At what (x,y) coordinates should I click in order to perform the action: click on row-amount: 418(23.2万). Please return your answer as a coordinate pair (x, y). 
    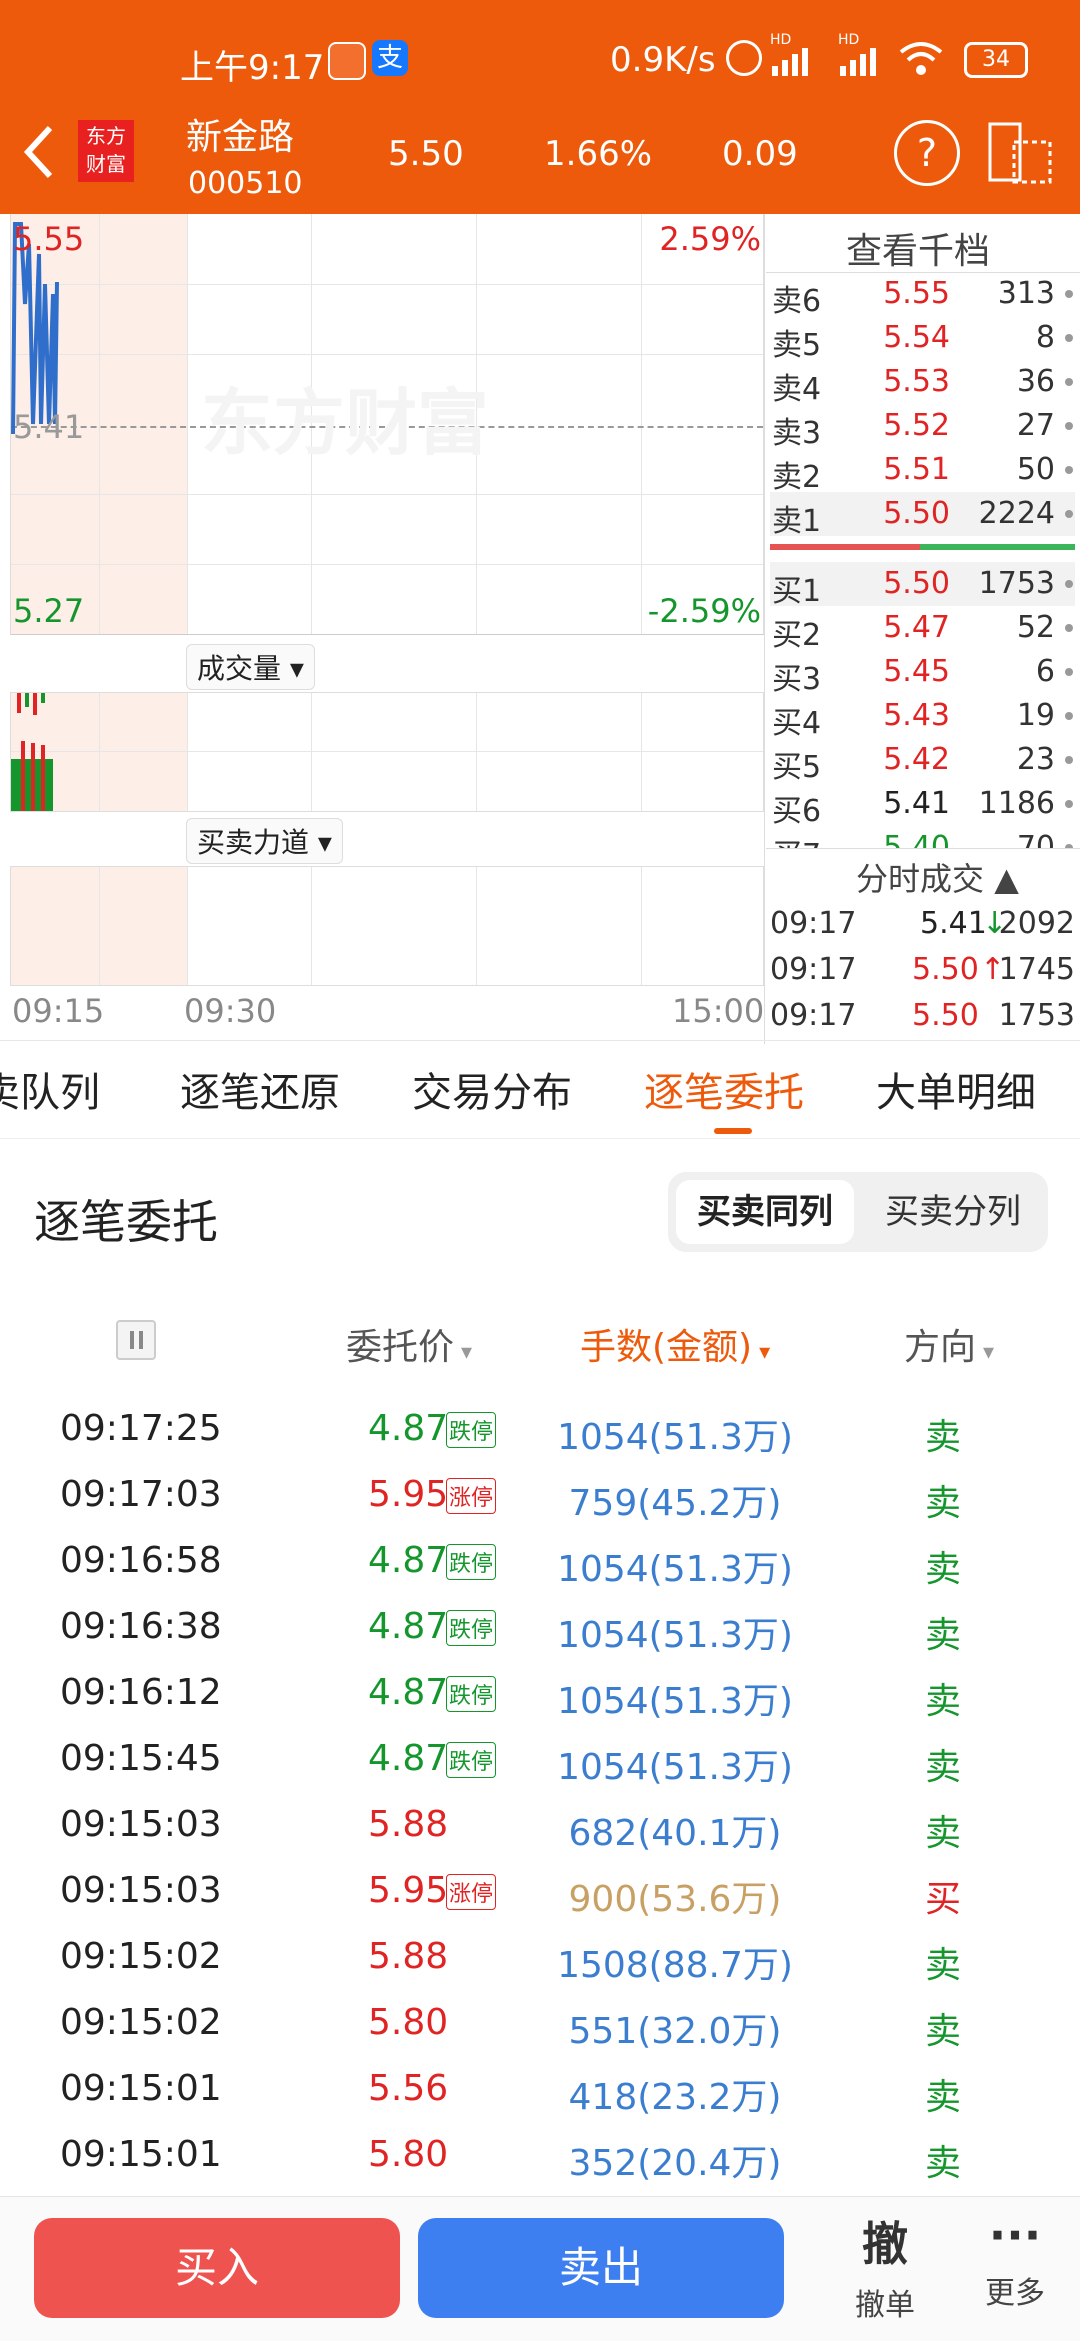
    Looking at the image, I should click on (675, 2097).